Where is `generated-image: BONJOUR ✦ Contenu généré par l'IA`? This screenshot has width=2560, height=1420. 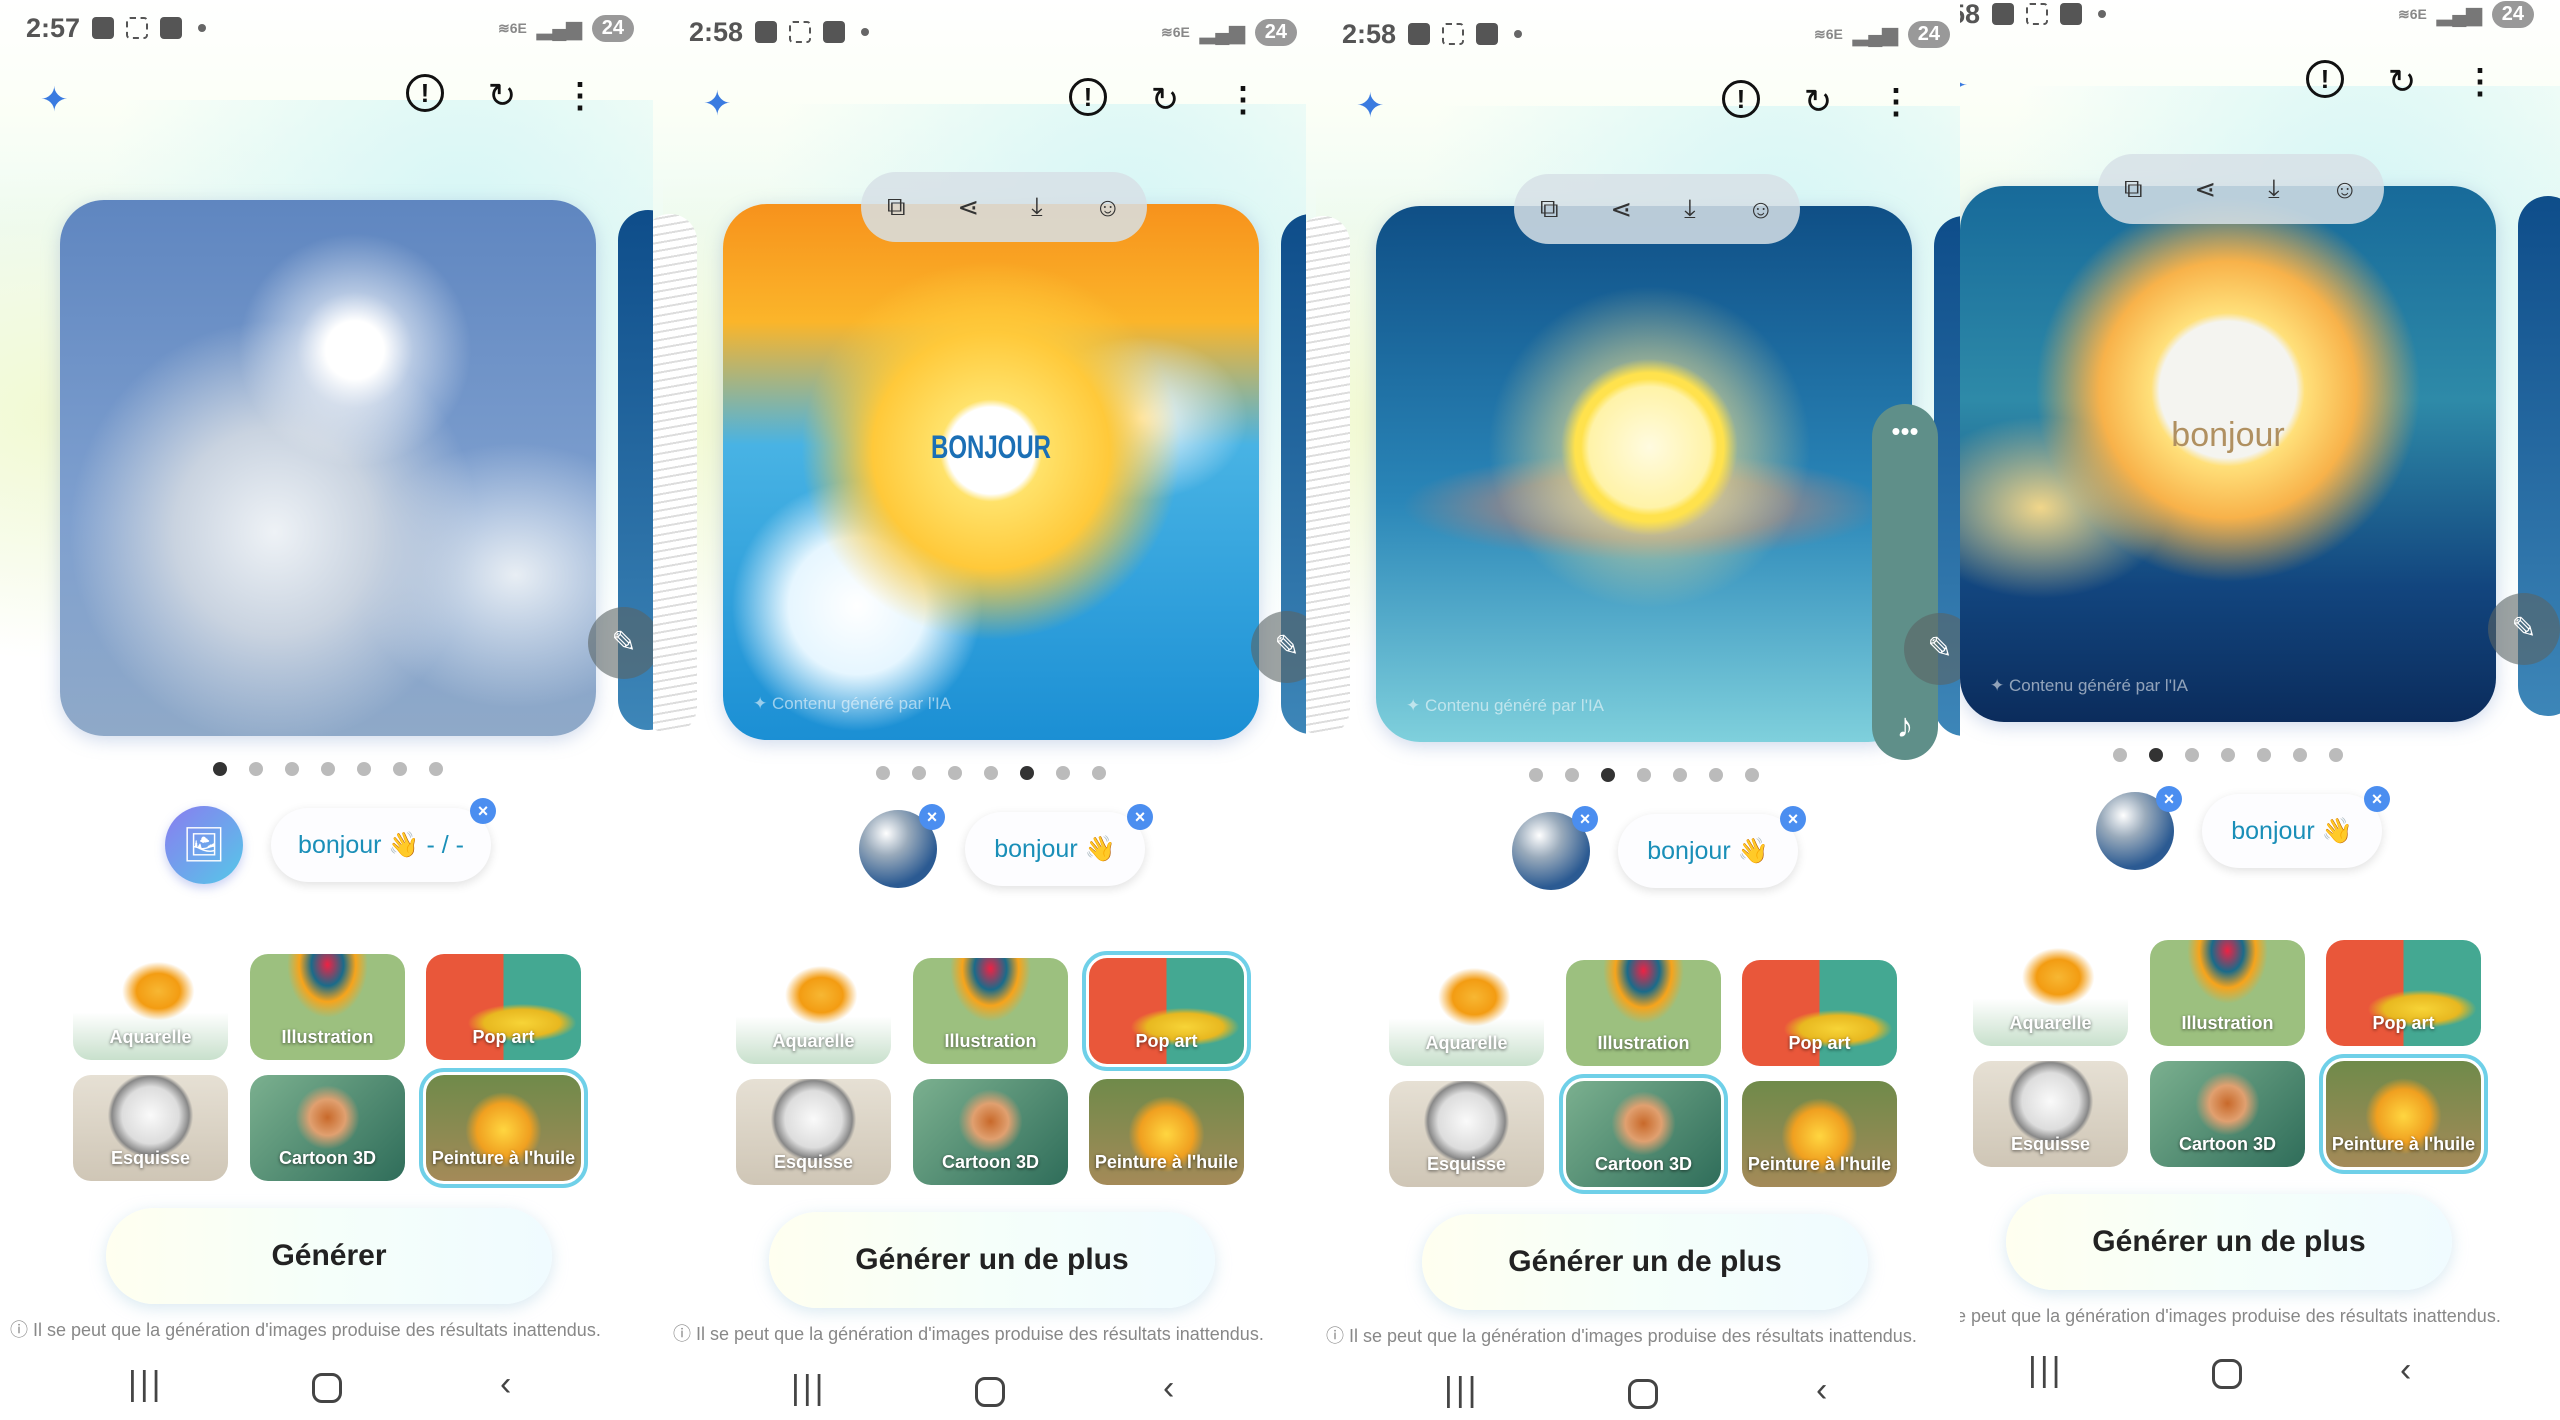 generated-image: BONJOUR ✦ Contenu généré par l'IA is located at coordinates (991, 472).